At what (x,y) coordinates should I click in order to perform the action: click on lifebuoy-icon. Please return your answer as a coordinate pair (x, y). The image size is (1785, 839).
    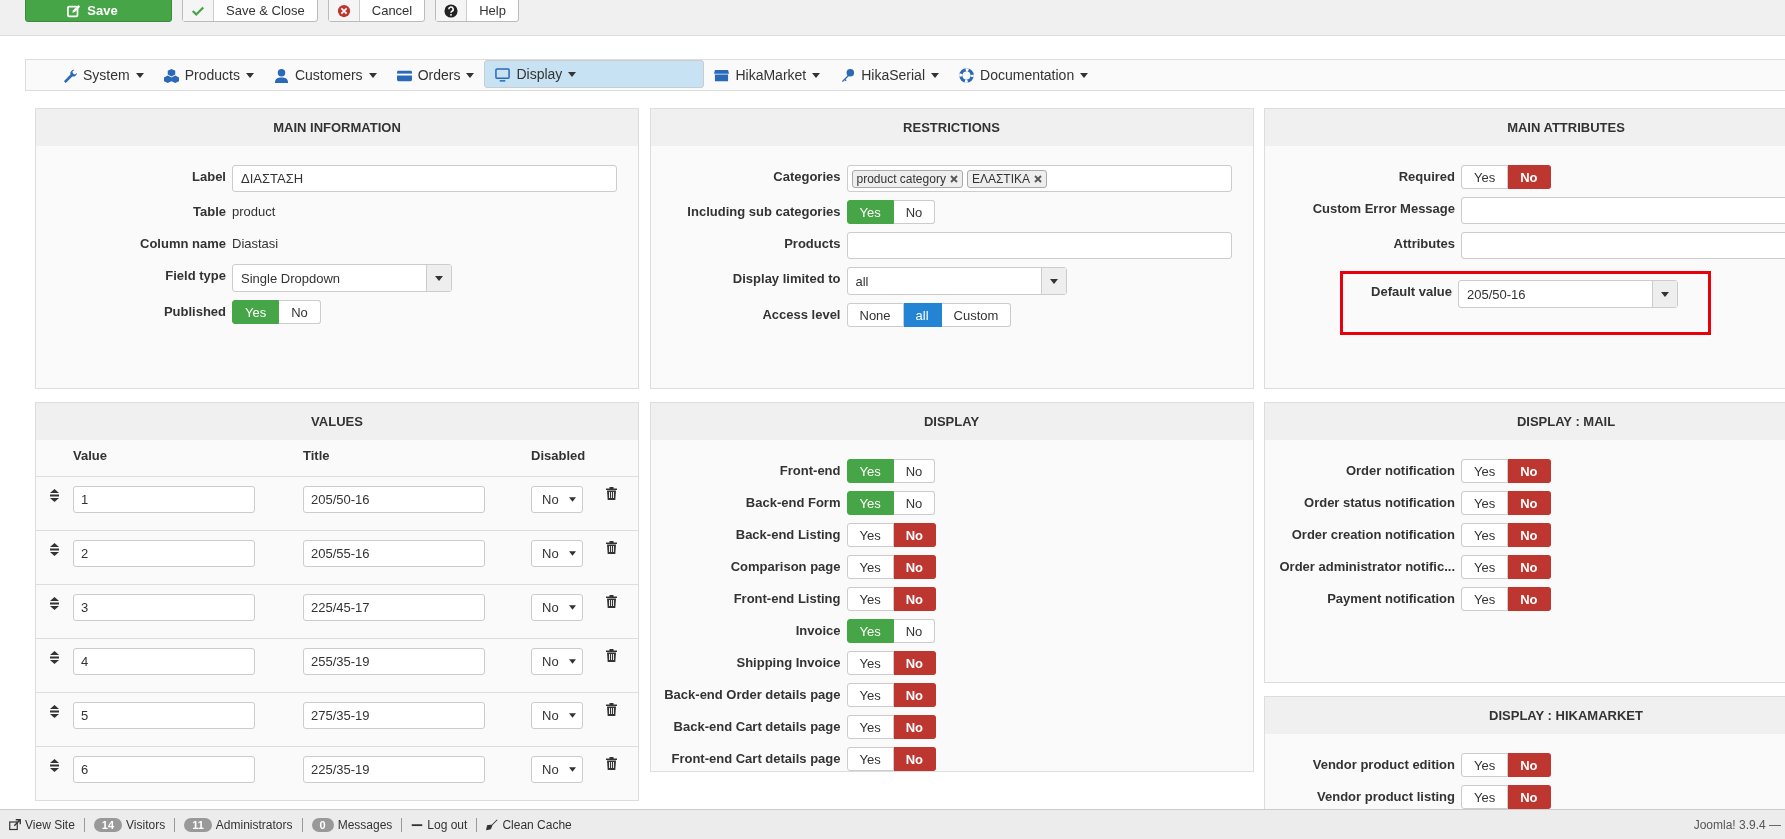
    Looking at the image, I should click on (967, 75).